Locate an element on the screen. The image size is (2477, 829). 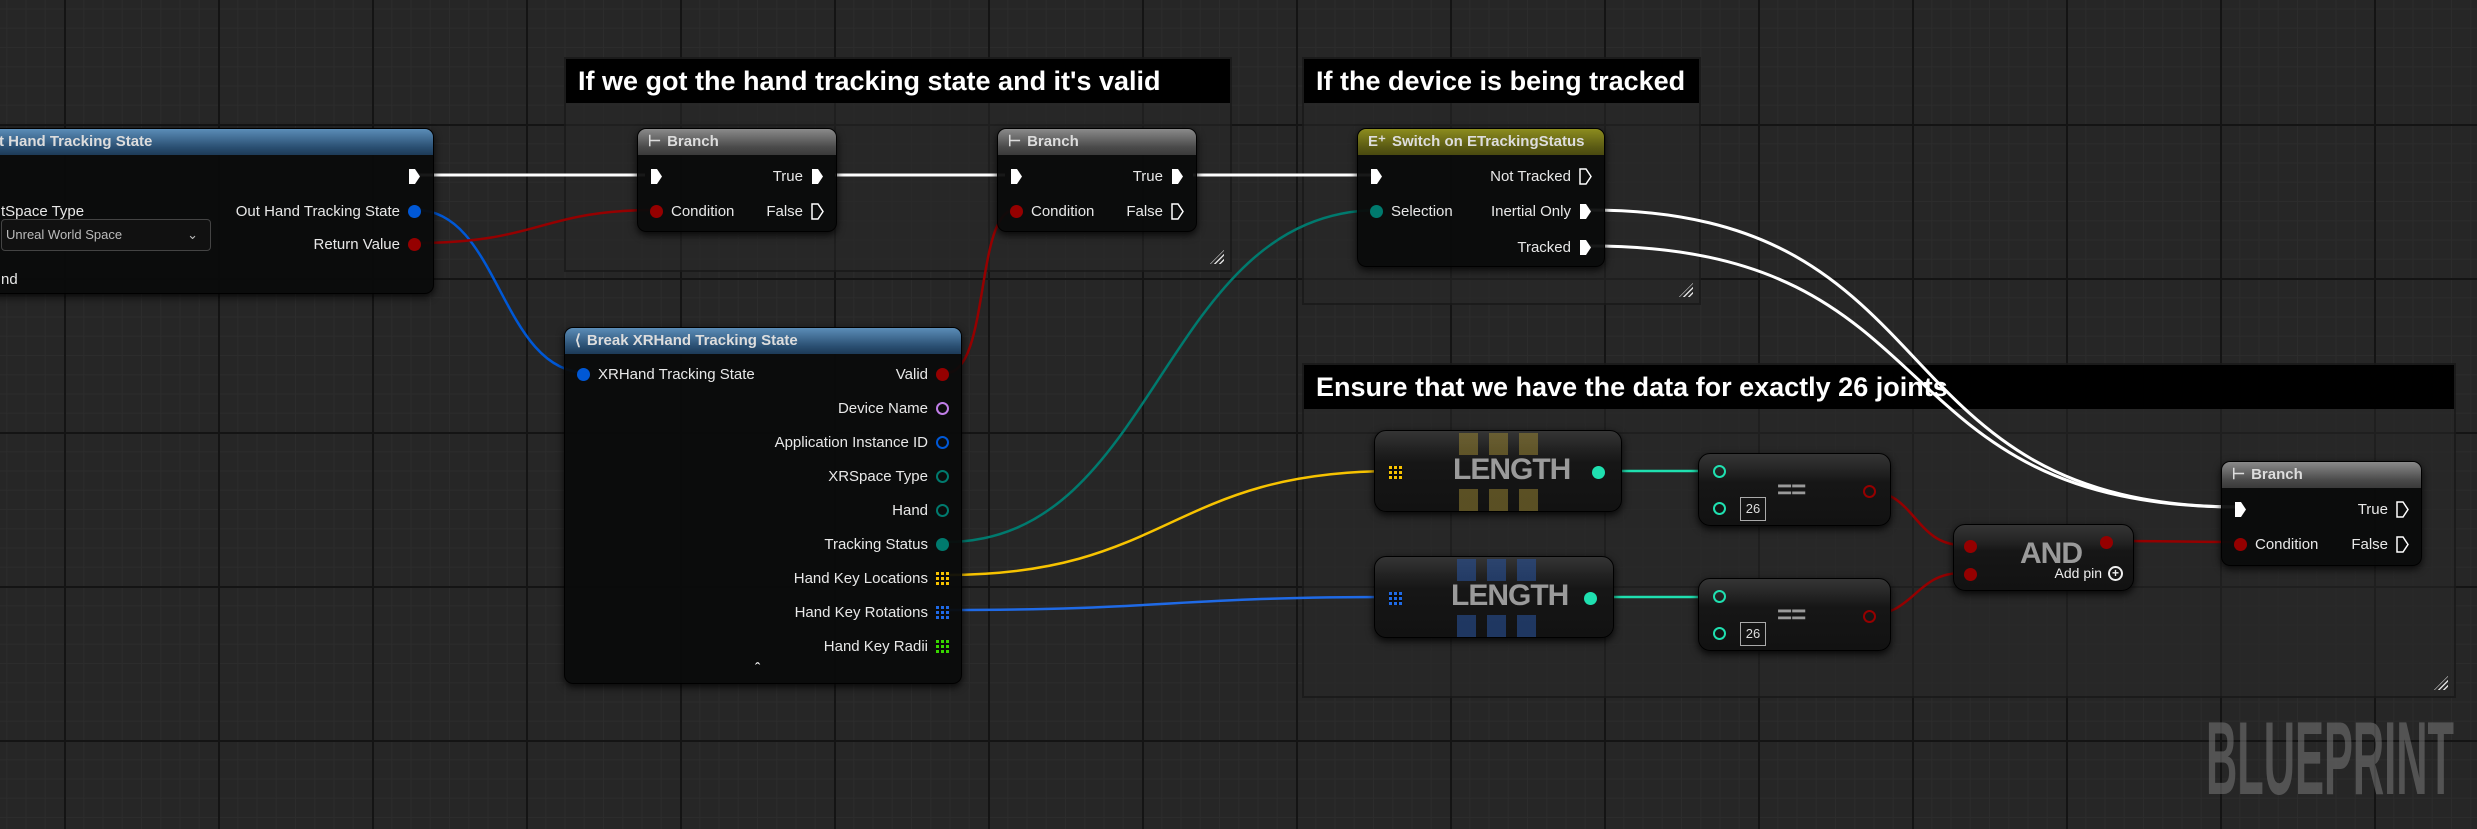
length-node-1: LENGTH is located at coordinates (1498, 471).